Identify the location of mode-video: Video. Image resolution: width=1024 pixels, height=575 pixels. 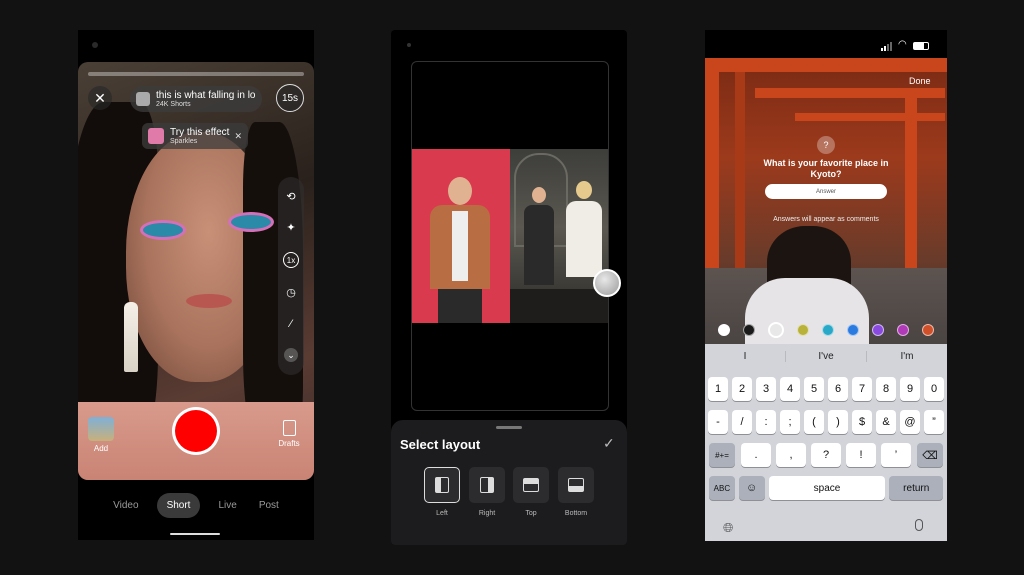
(125, 505).